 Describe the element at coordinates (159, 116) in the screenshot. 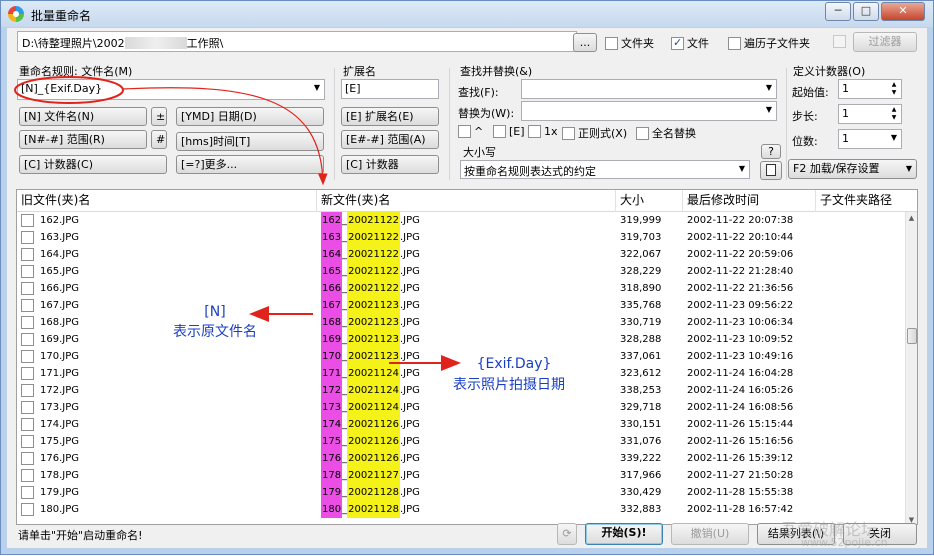

I see `plus-minus-button: ±` at that location.